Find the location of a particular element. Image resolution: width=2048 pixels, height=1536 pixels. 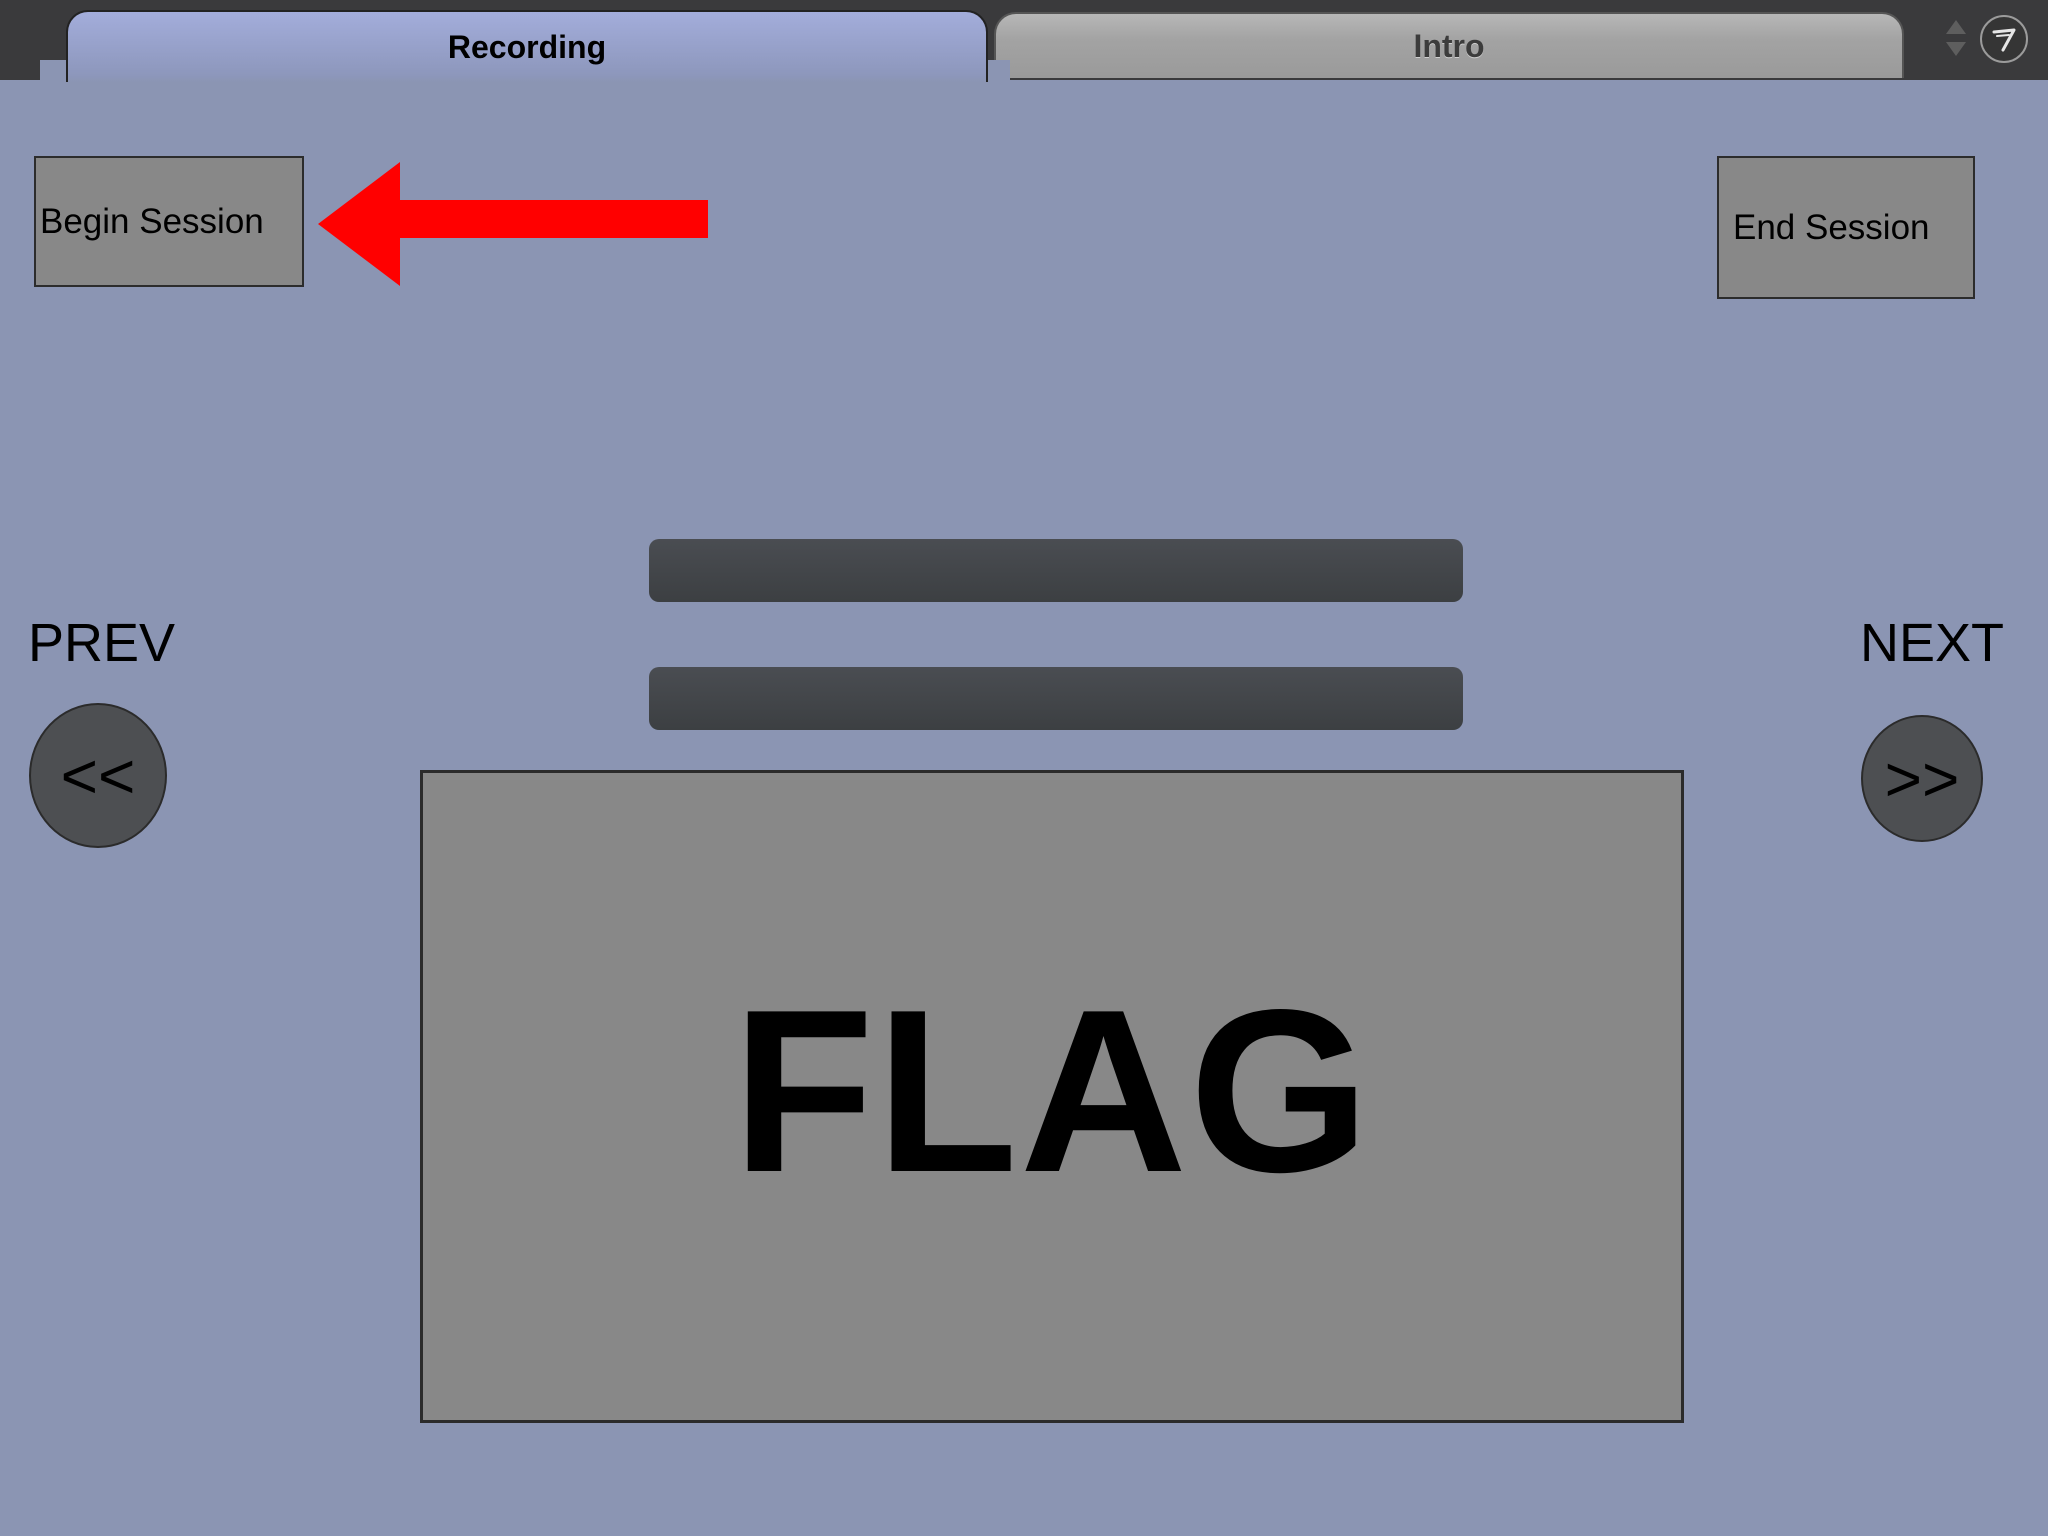

status-bar-top is located at coordinates (1056, 570).